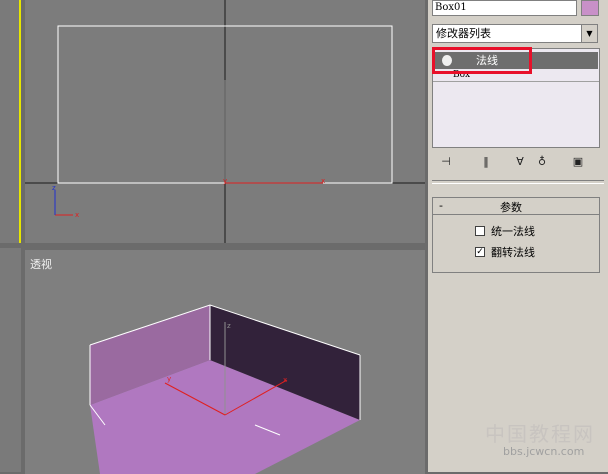 Image resolution: width=608 pixels, height=474 pixels. I want to click on modifier-list-label: 修改器列表, so click(463, 33).